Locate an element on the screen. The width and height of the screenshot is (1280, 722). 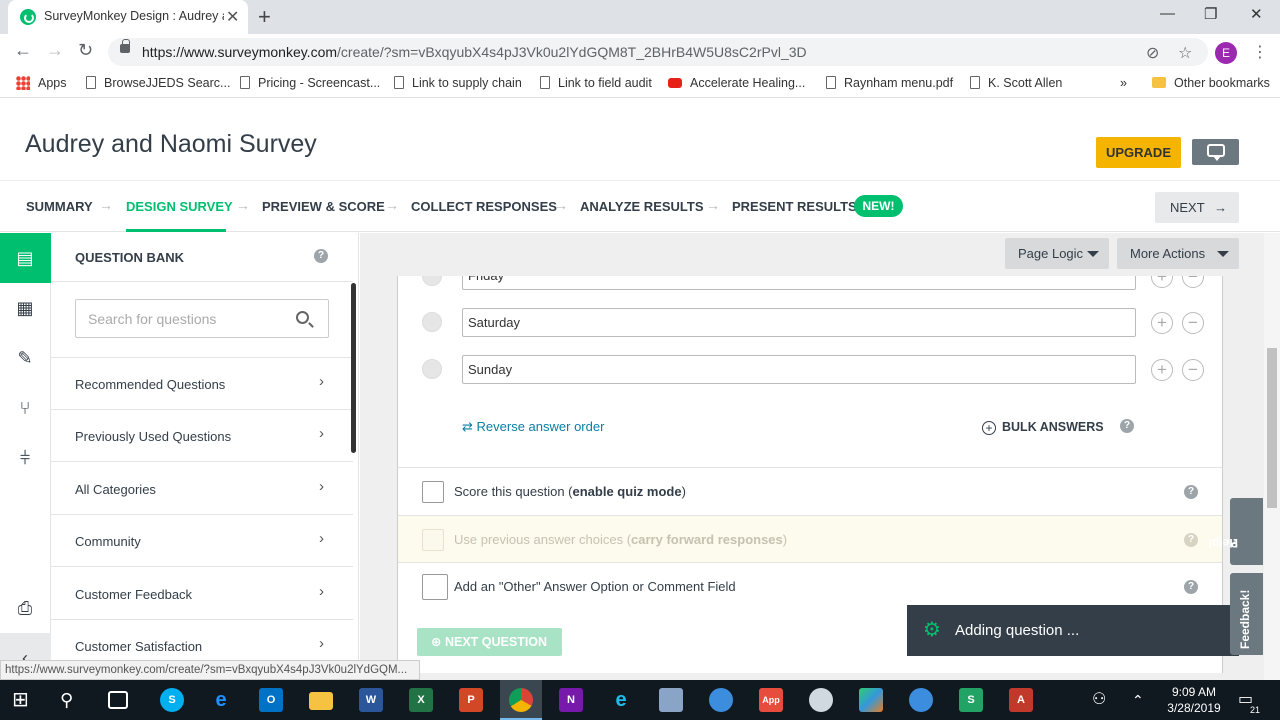
step-design-survey: DESIGN SURVEY is located at coordinates (179, 206).